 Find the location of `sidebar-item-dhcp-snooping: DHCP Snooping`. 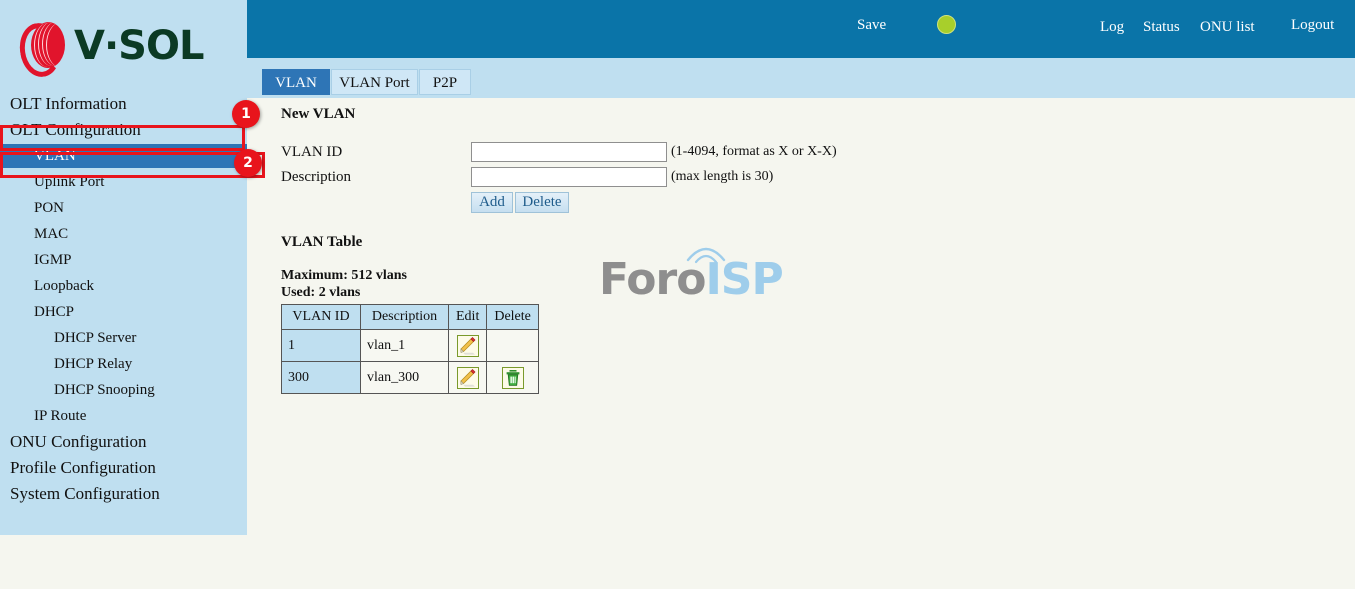

sidebar-item-dhcp-snooping: DHCP Snooping is located at coordinates (123, 390).